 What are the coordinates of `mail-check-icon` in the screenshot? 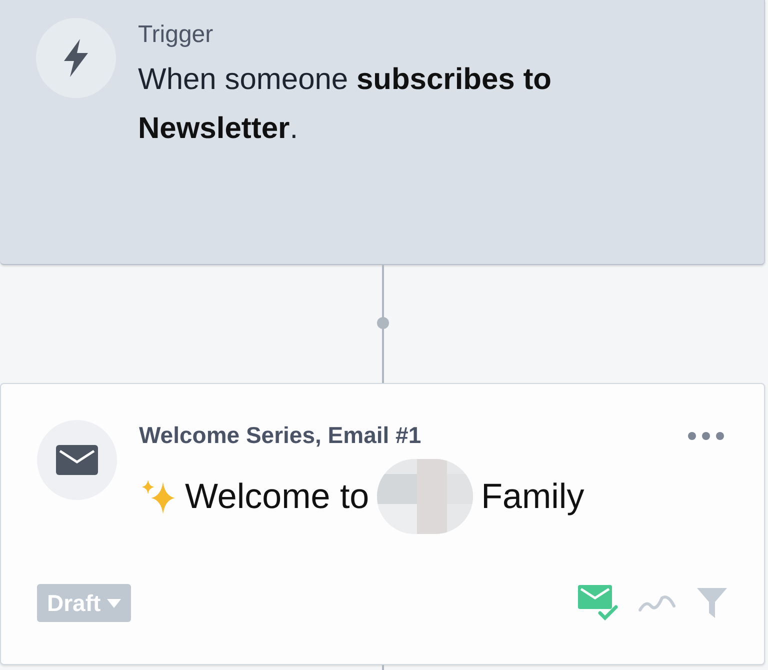 It's located at (598, 603).